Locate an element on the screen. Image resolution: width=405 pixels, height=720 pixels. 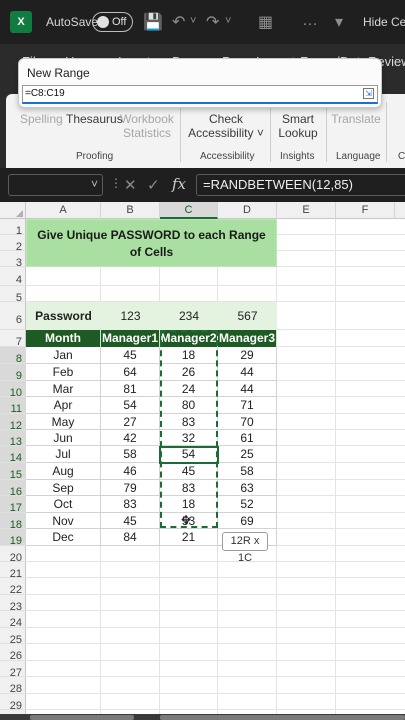
customize-icon: ▾ is located at coordinates (339, 22).